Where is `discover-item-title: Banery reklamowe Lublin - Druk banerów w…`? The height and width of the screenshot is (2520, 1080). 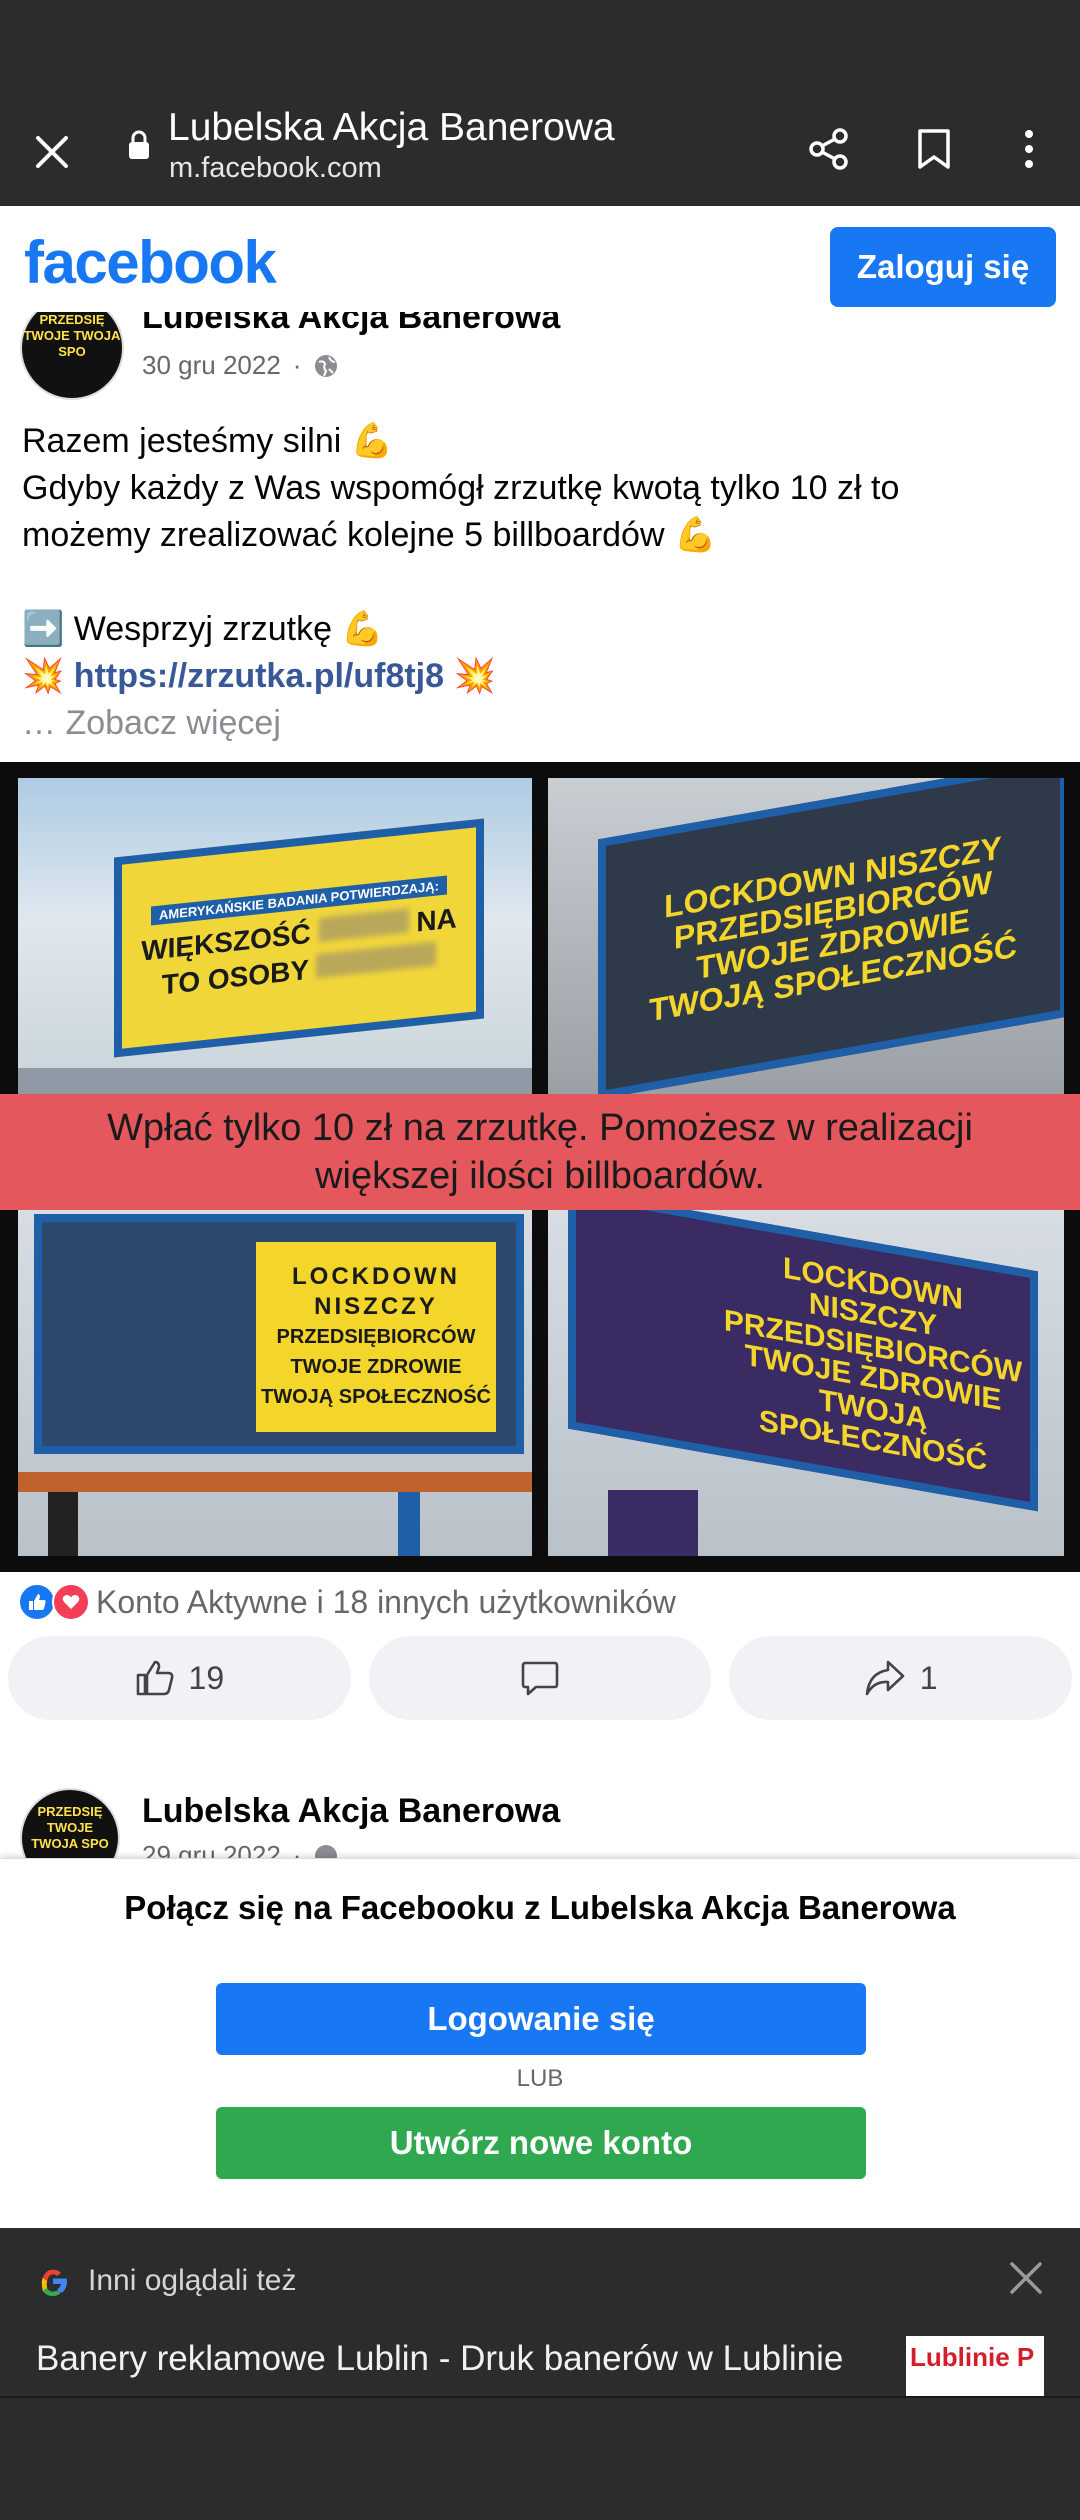
discover-item-title: Banery reklamowe Lublin - Druk banerów w… is located at coordinates (466, 2359).